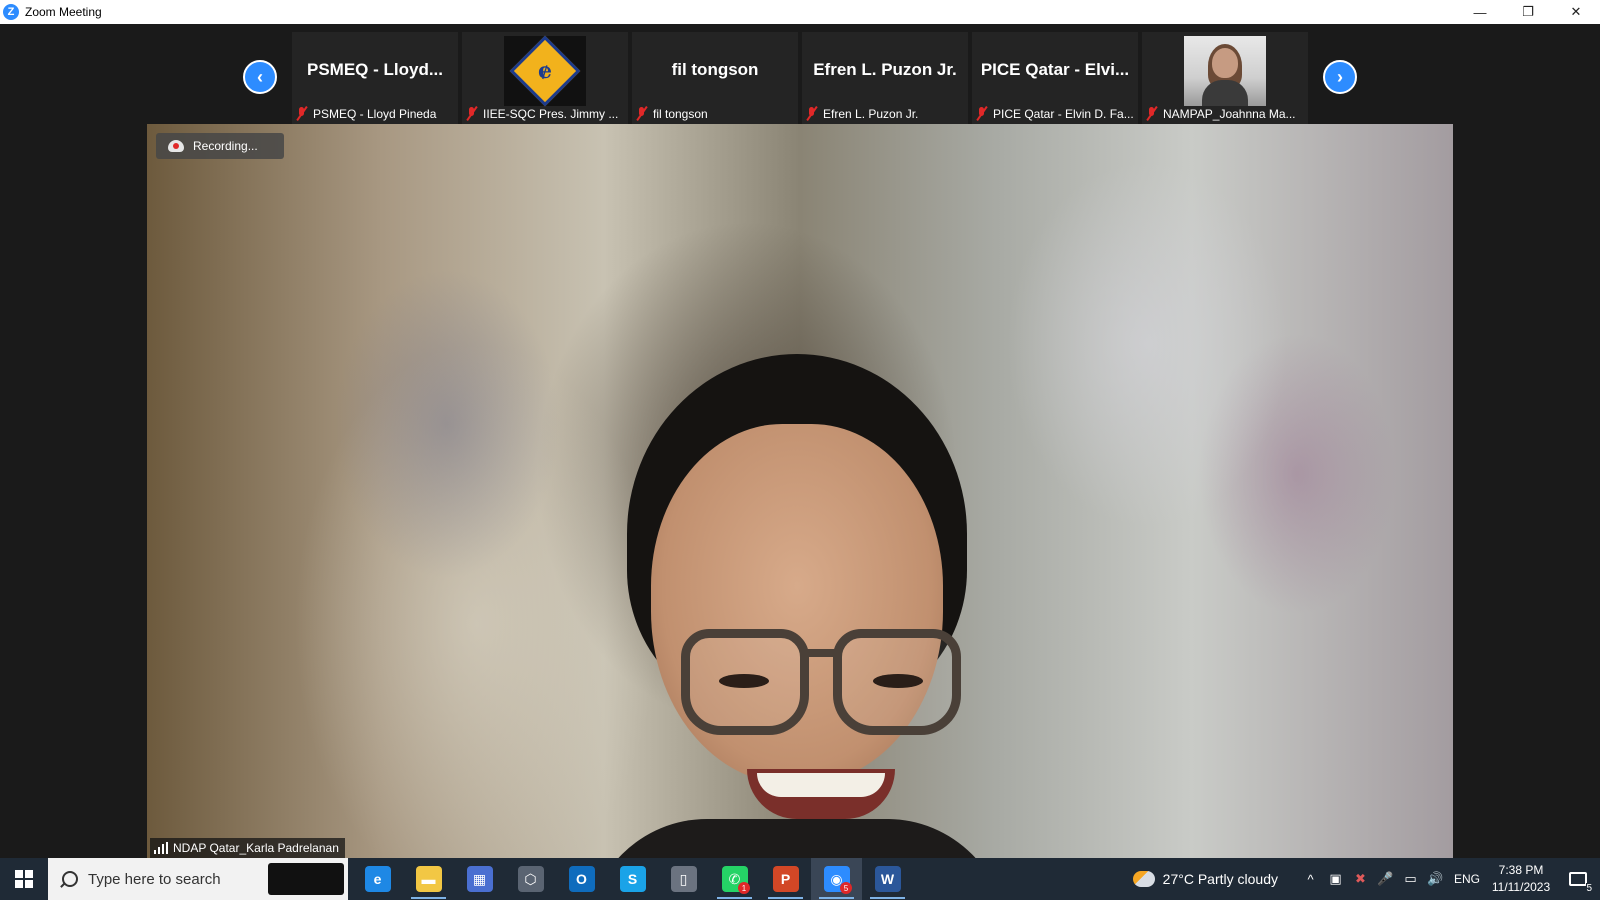 The height and width of the screenshot is (900, 1600). What do you see at coordinates (1521, 887) in the screenshot?
I see `clock-date: 11/11/2023` at bounding box center [1521, 887].